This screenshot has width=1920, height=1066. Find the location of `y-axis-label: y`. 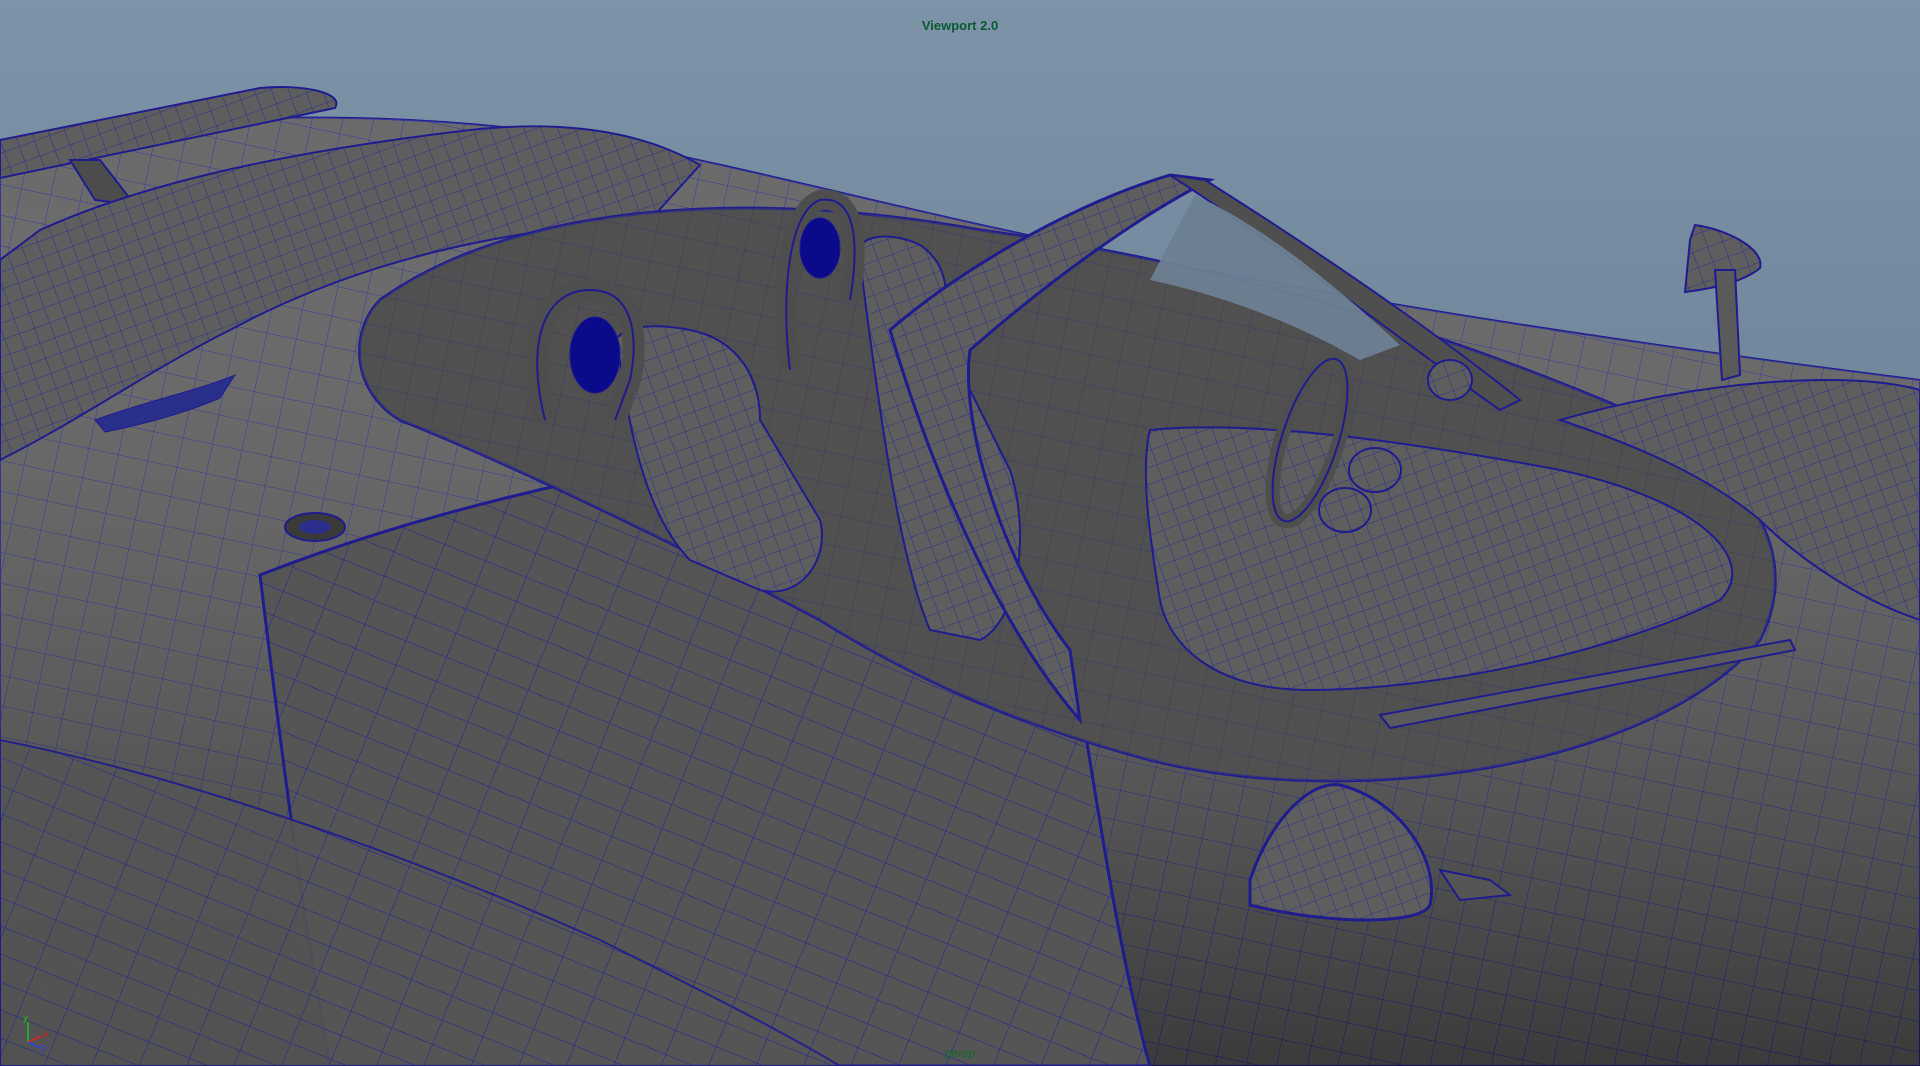

y-axis-label: y is located at coordinates (25, 1018).